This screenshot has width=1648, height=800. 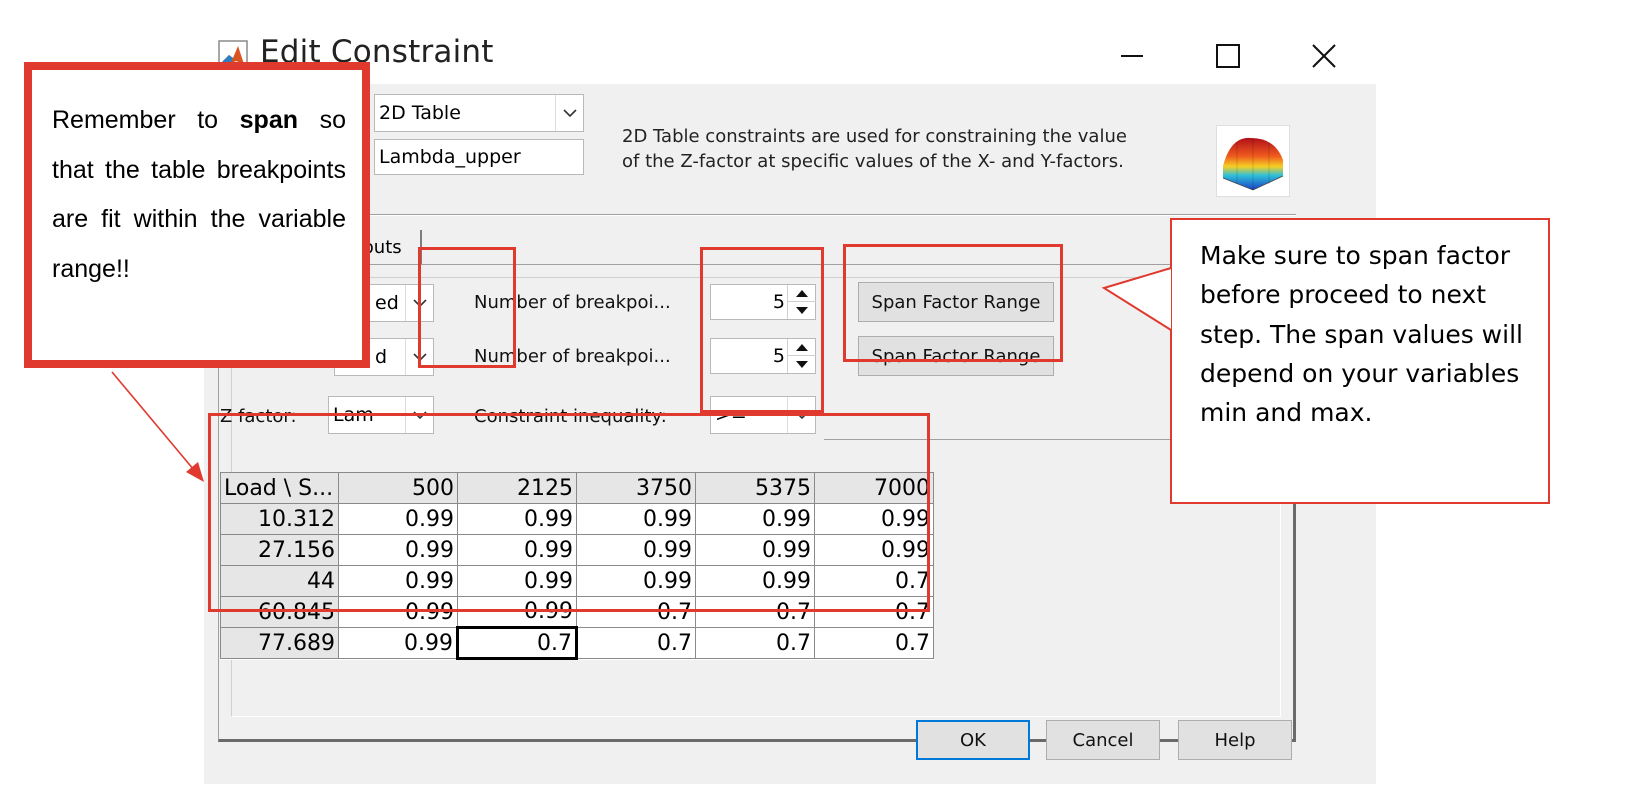 I want to click on arrow-head-icon, so click(x=195, y=472).